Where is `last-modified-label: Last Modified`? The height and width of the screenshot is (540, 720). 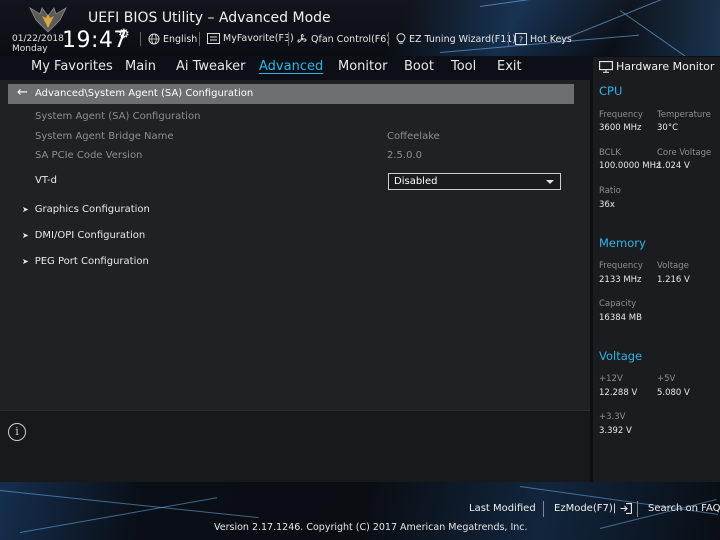
last-modified-label: Last Modified is located at coordinates (502, 508).